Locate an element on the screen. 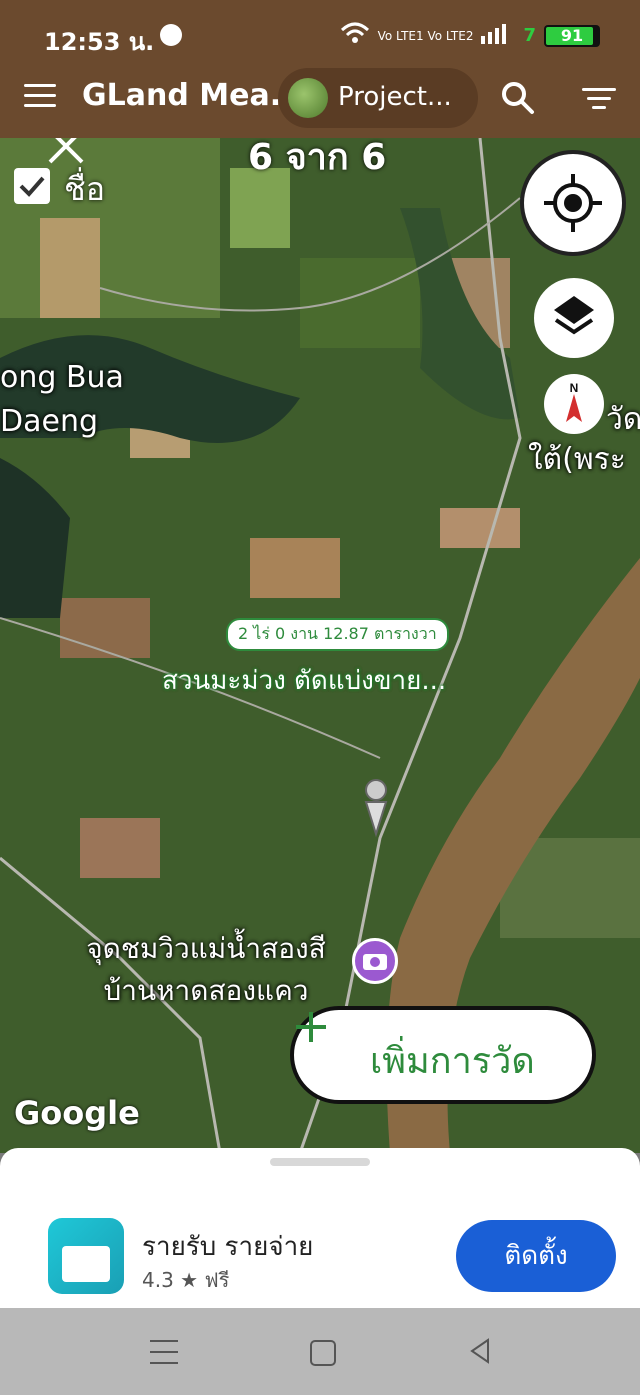 The image size is (640, 1395). install-button: ติดตั้ง is located at coordinates (536, 1256).